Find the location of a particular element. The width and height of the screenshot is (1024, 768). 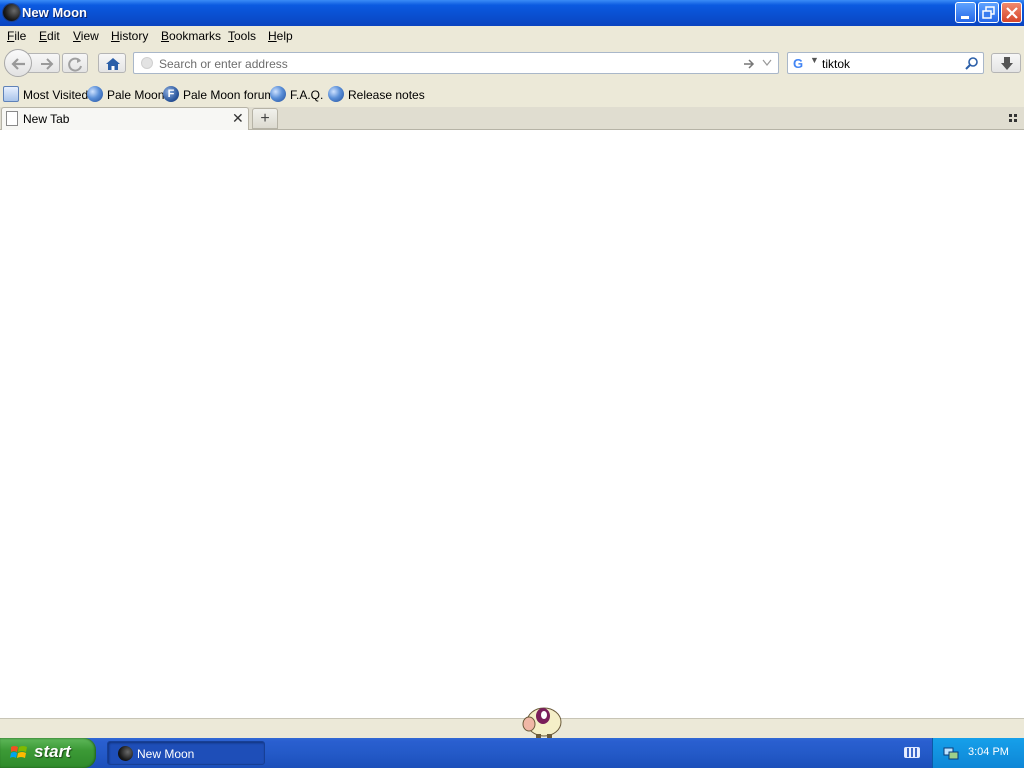

menu-history: History is located at coordinates (129, 36).